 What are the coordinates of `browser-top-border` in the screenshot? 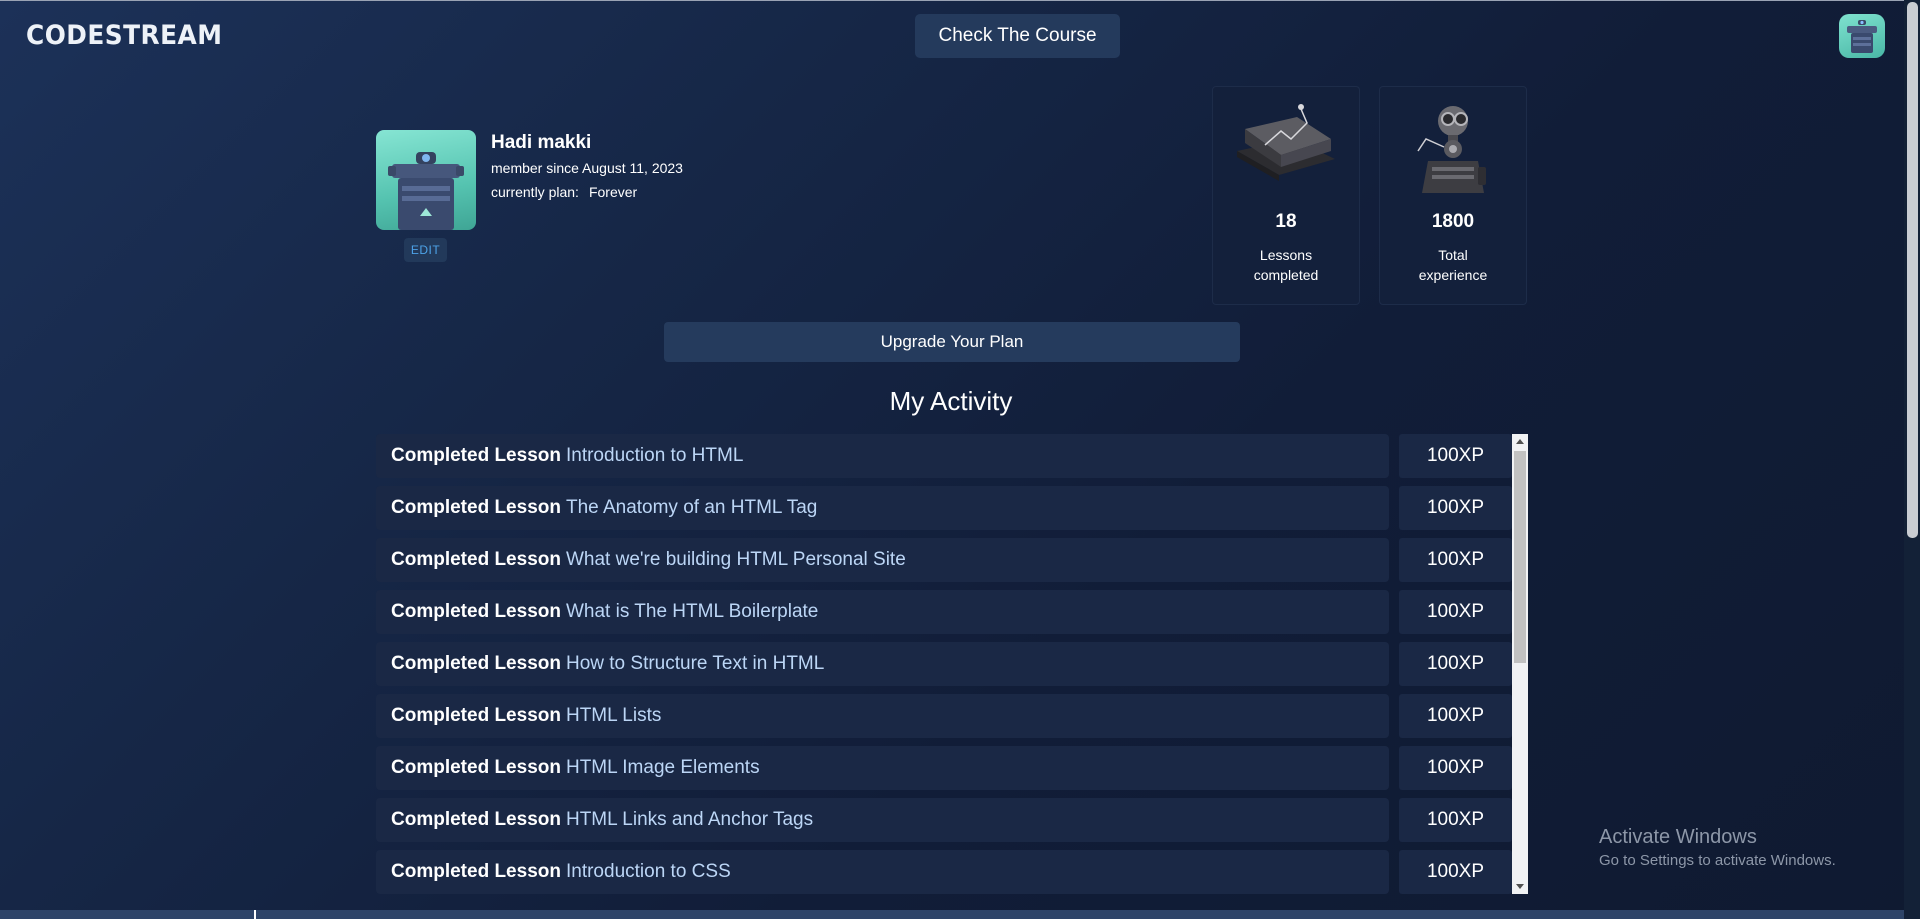 It's located at (960, 0).